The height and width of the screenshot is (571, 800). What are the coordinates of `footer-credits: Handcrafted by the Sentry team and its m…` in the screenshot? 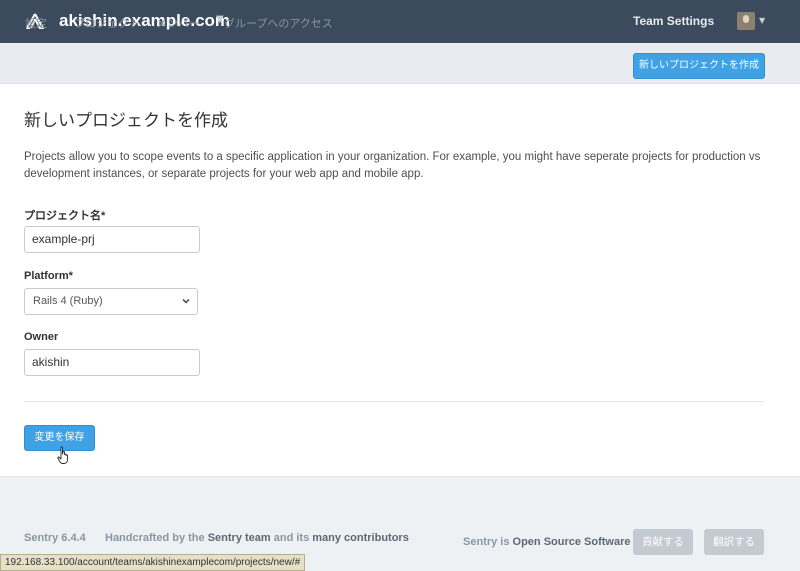 It's located at (257, 538).